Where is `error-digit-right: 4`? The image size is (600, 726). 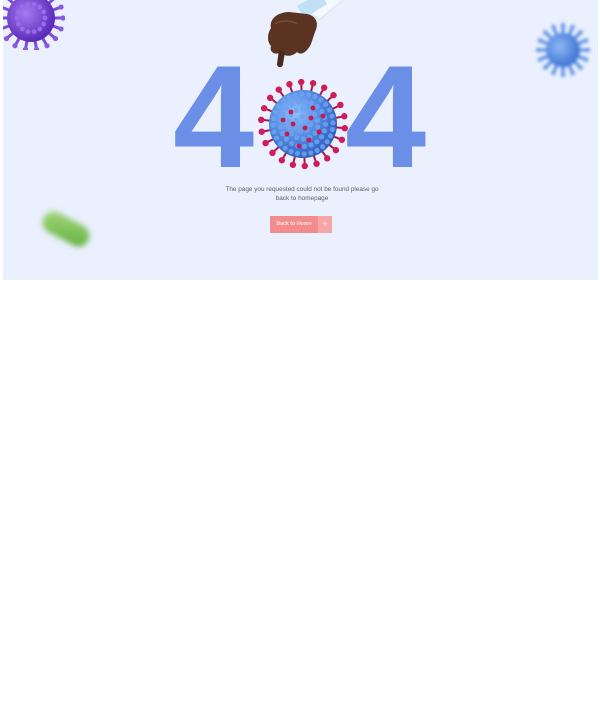
error-digit-right: 4 is located at coordinates (385, 116).